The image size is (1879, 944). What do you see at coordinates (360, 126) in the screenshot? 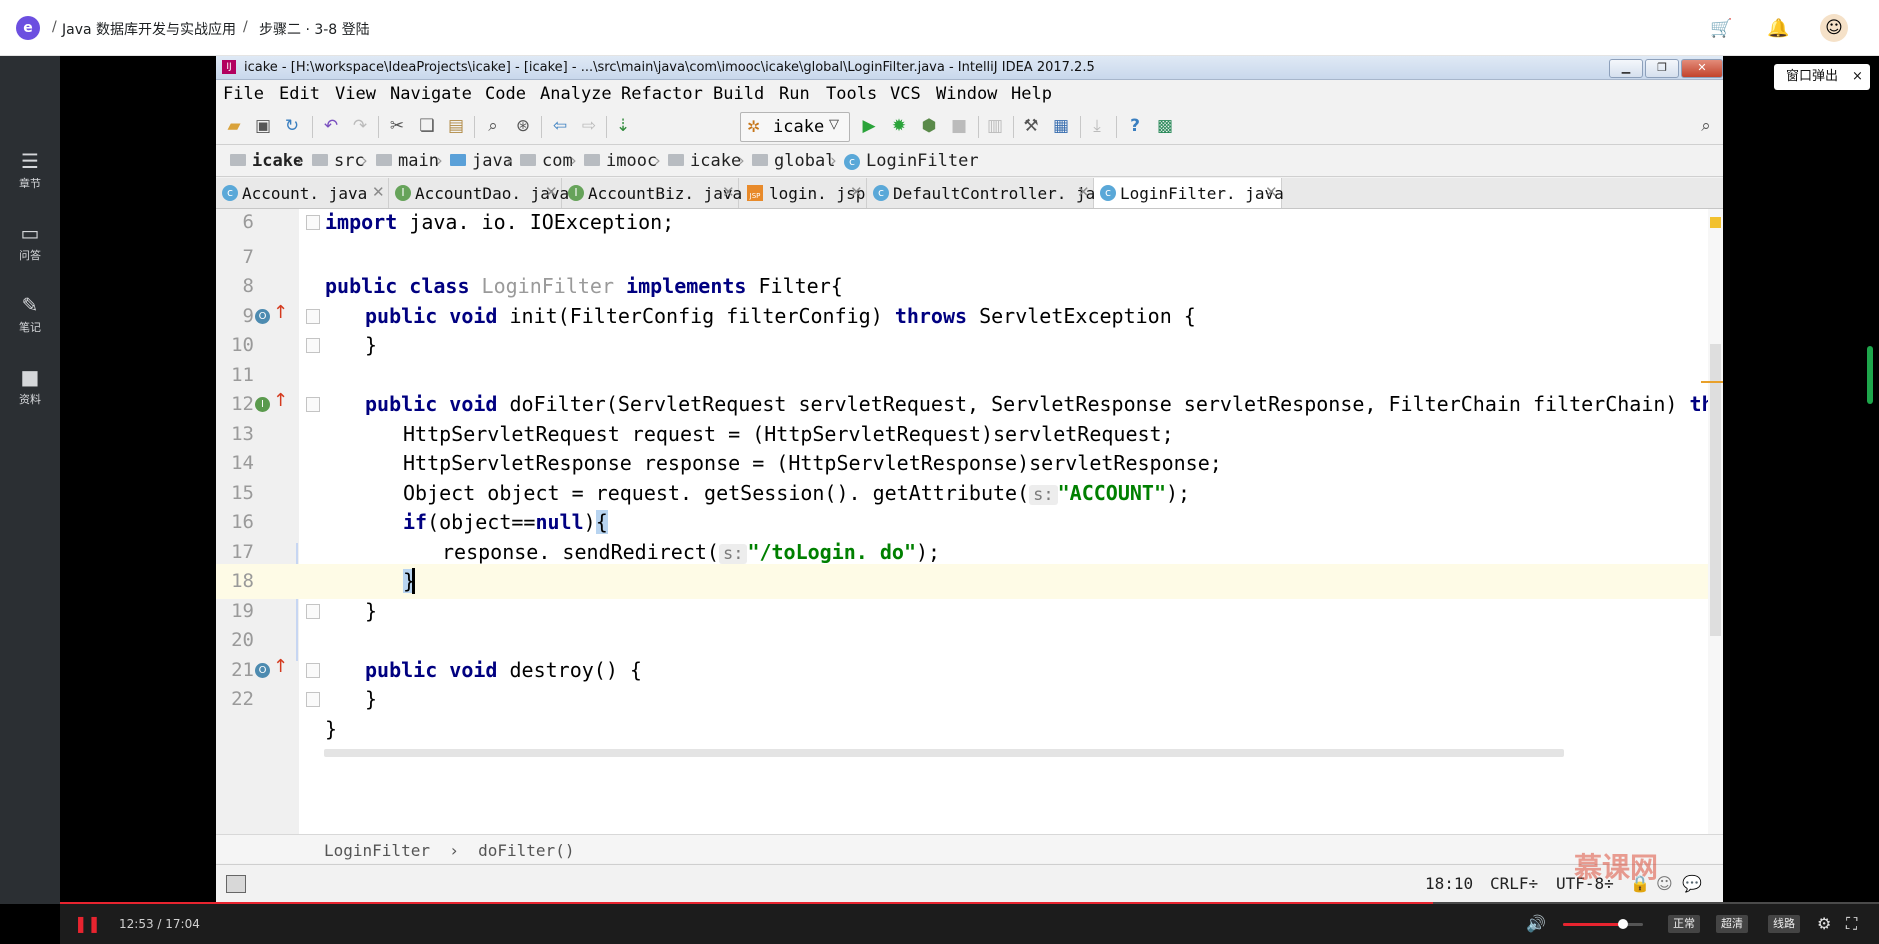
I see `redo-icon: ↷` at bounding box center [360, 126].